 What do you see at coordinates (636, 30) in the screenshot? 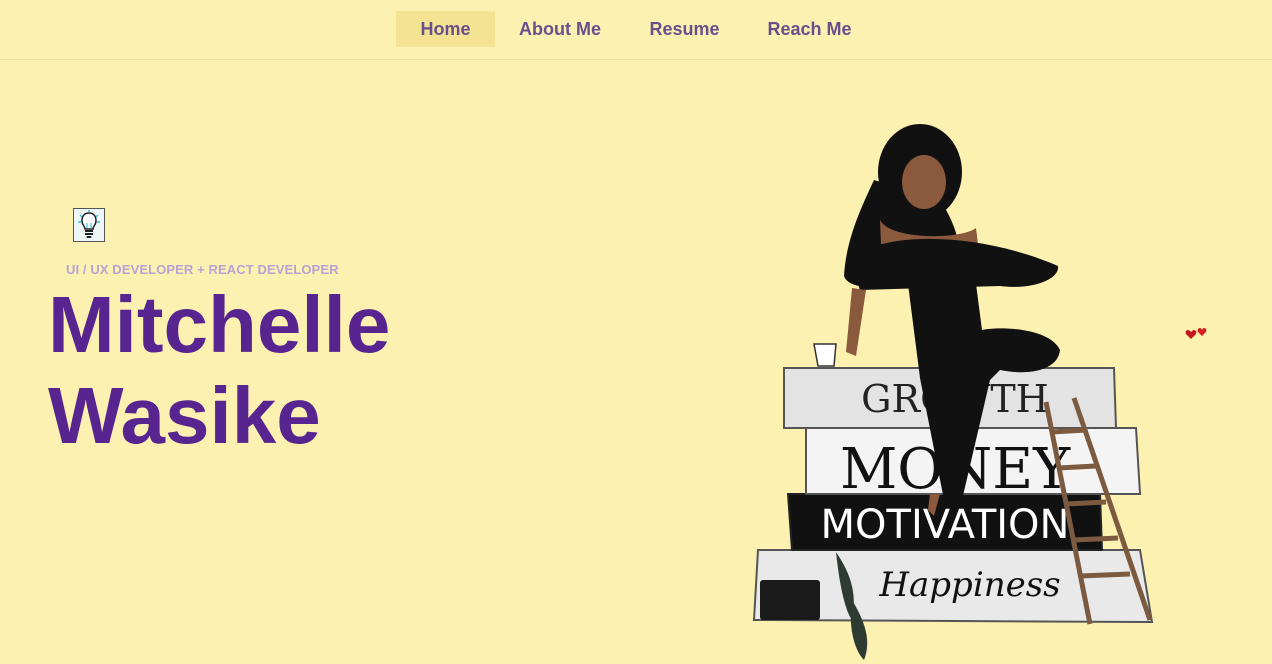
I see `top-navigation: Home About Me Resume Reach Me` at bounding box center [636, 30].